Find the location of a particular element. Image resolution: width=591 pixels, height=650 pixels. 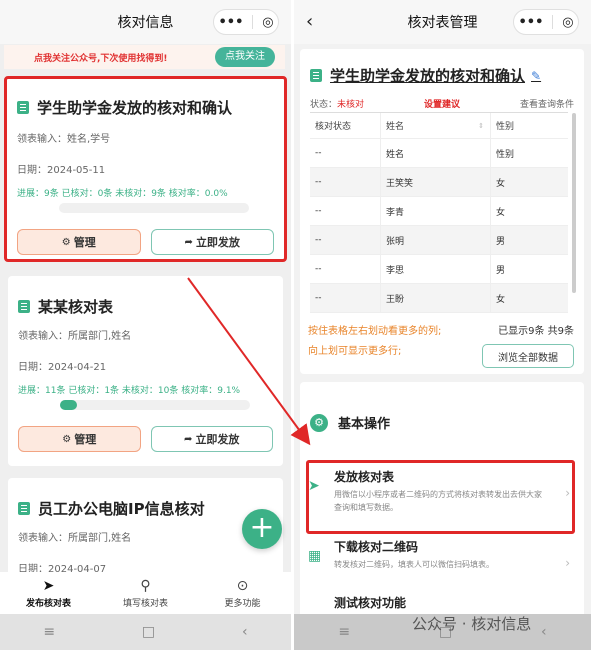

card-title: 某某核对表 is located at coordinates (76, 307).